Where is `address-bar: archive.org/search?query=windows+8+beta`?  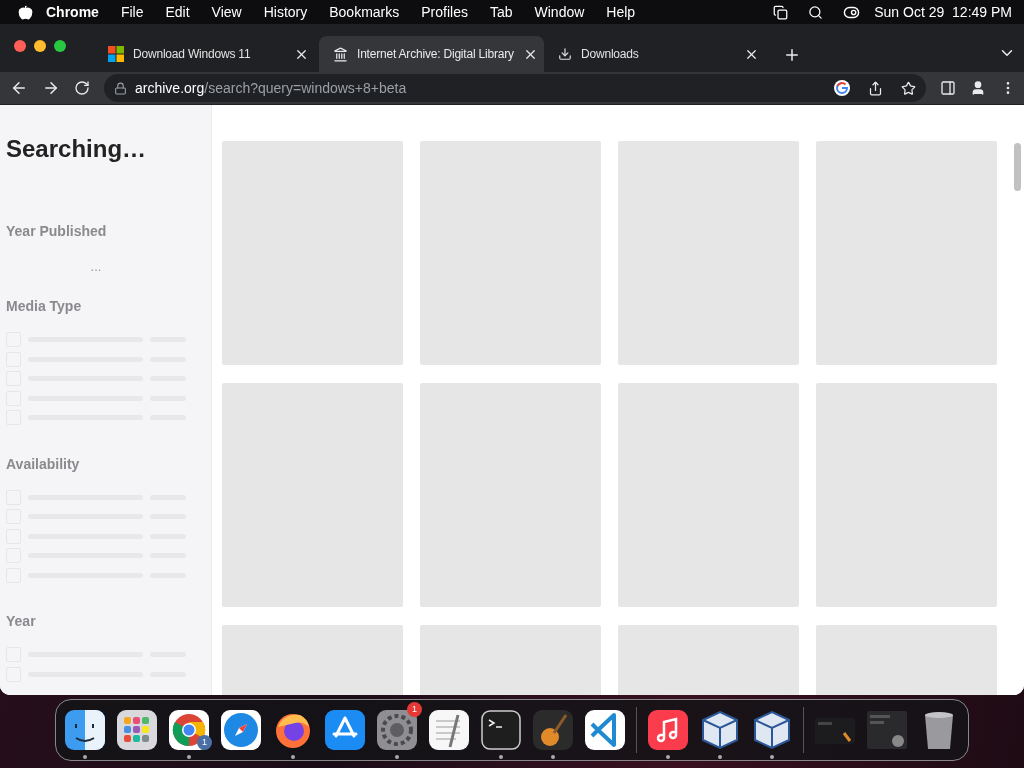
address-bar: archive.org/search?query=windows+8+beta is located at coordinates (515, 88).